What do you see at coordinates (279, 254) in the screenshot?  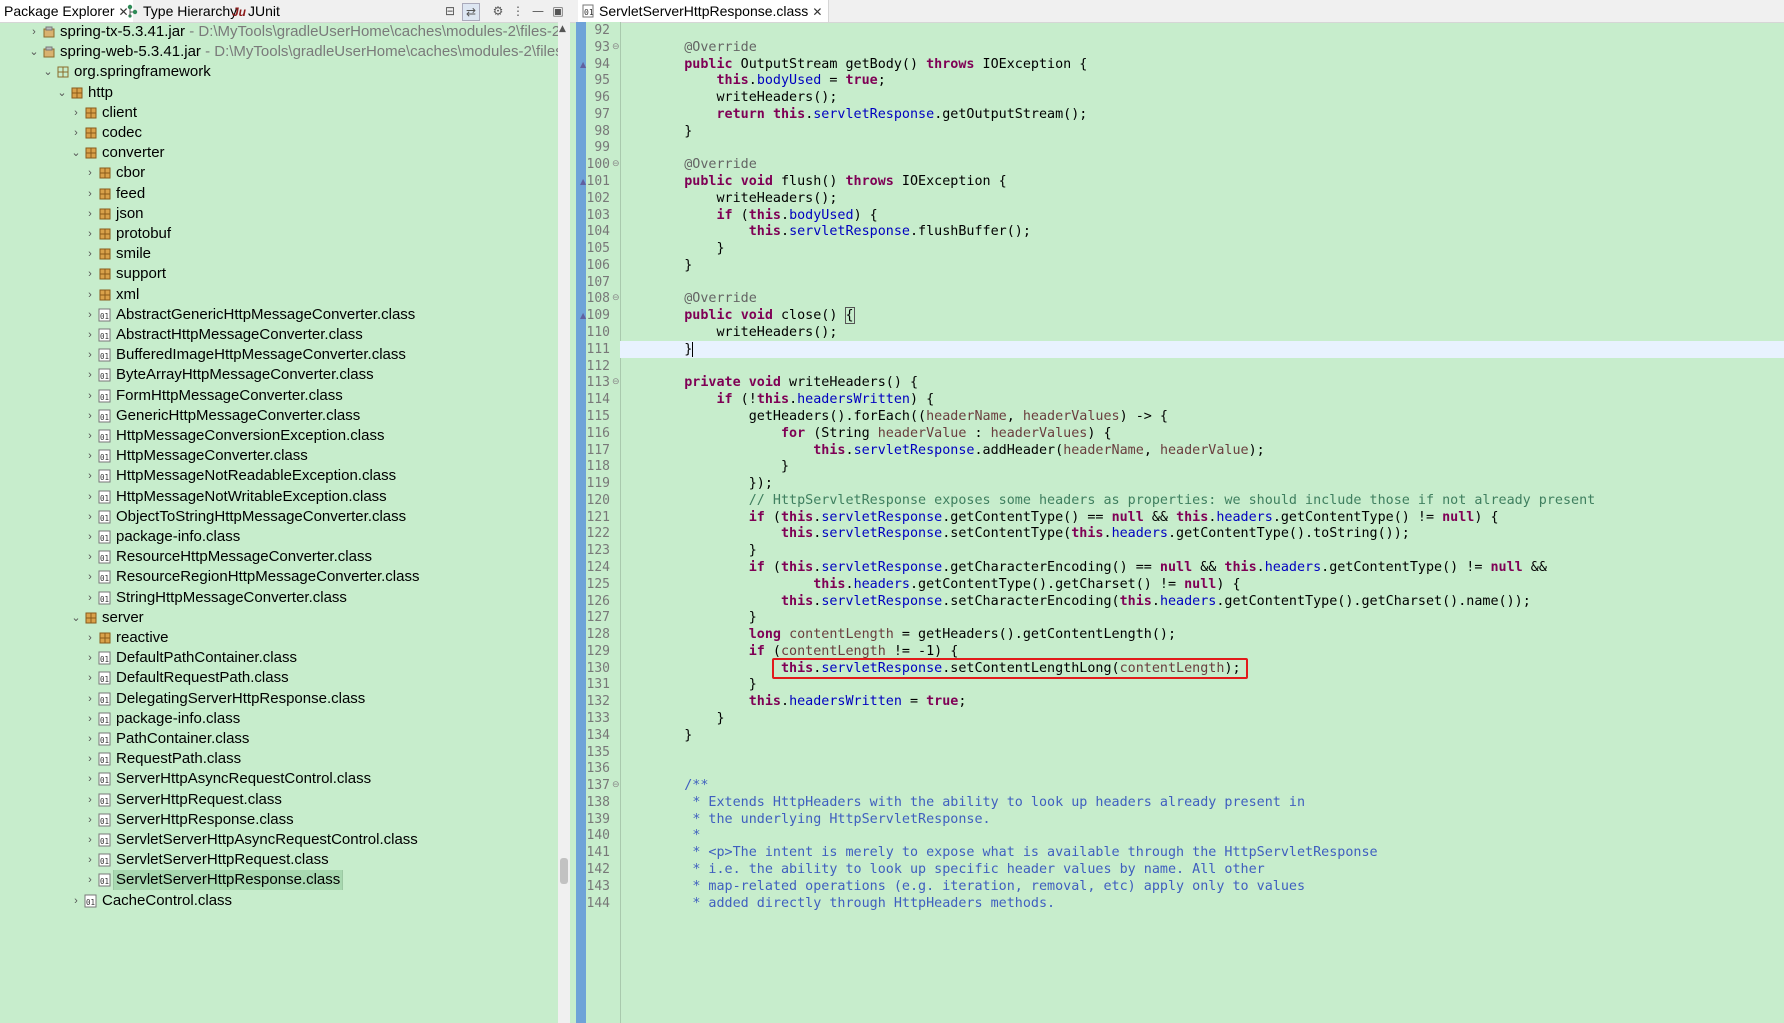 I see `tree-item: › smile` at bounding box center [279, 254].